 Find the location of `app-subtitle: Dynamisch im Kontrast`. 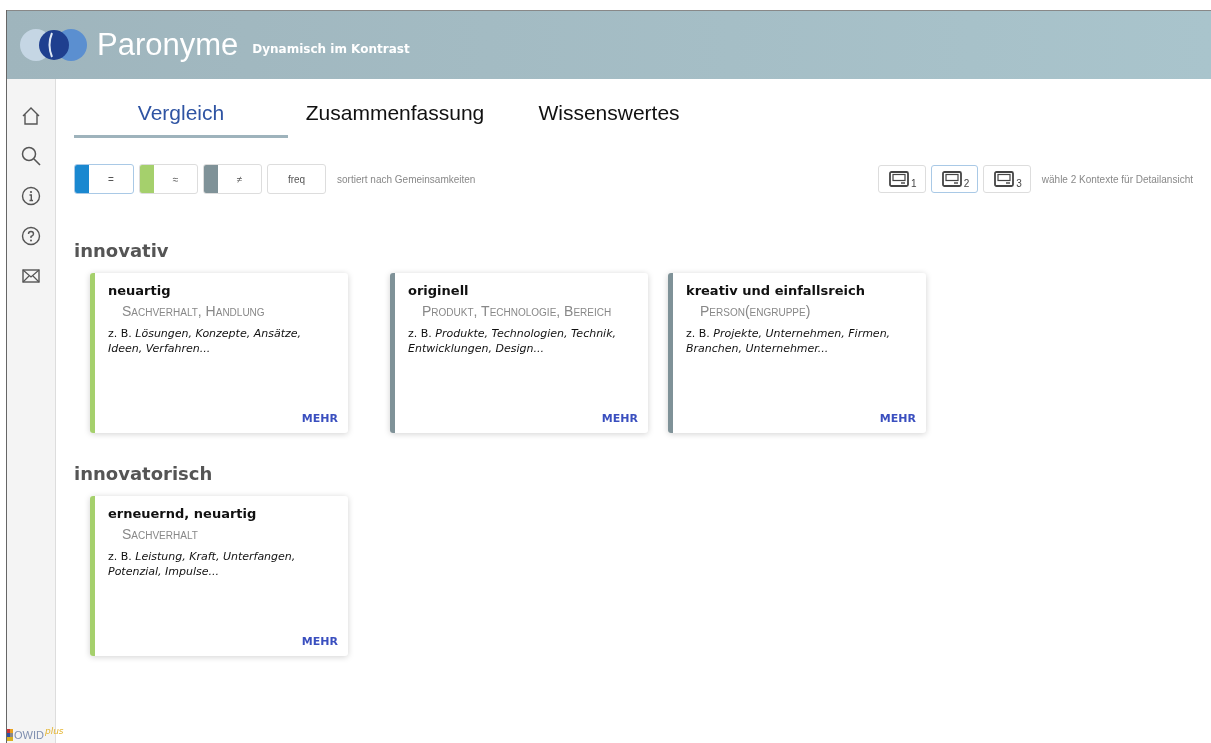

app-subtitle: Dynamisch im Kontrast is located at coordinates (331, 49).